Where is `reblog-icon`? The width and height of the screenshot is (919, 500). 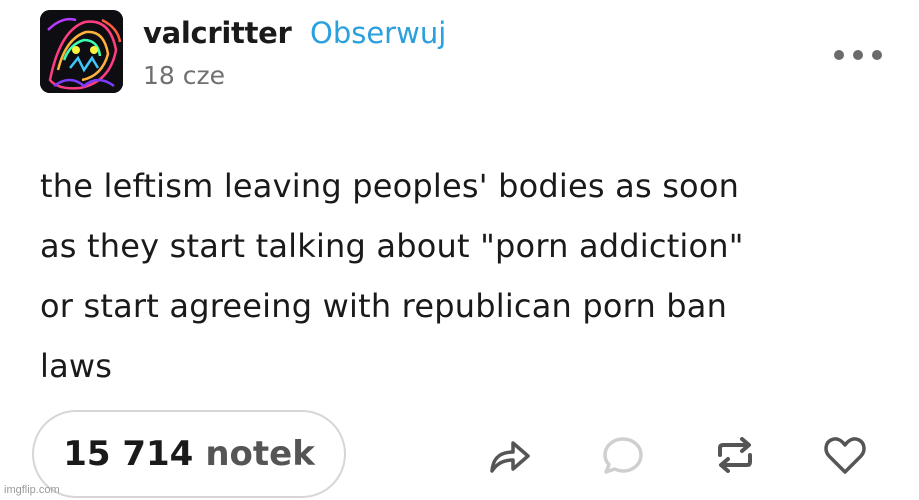
reblog-icon is located at coordinates (735, 455).